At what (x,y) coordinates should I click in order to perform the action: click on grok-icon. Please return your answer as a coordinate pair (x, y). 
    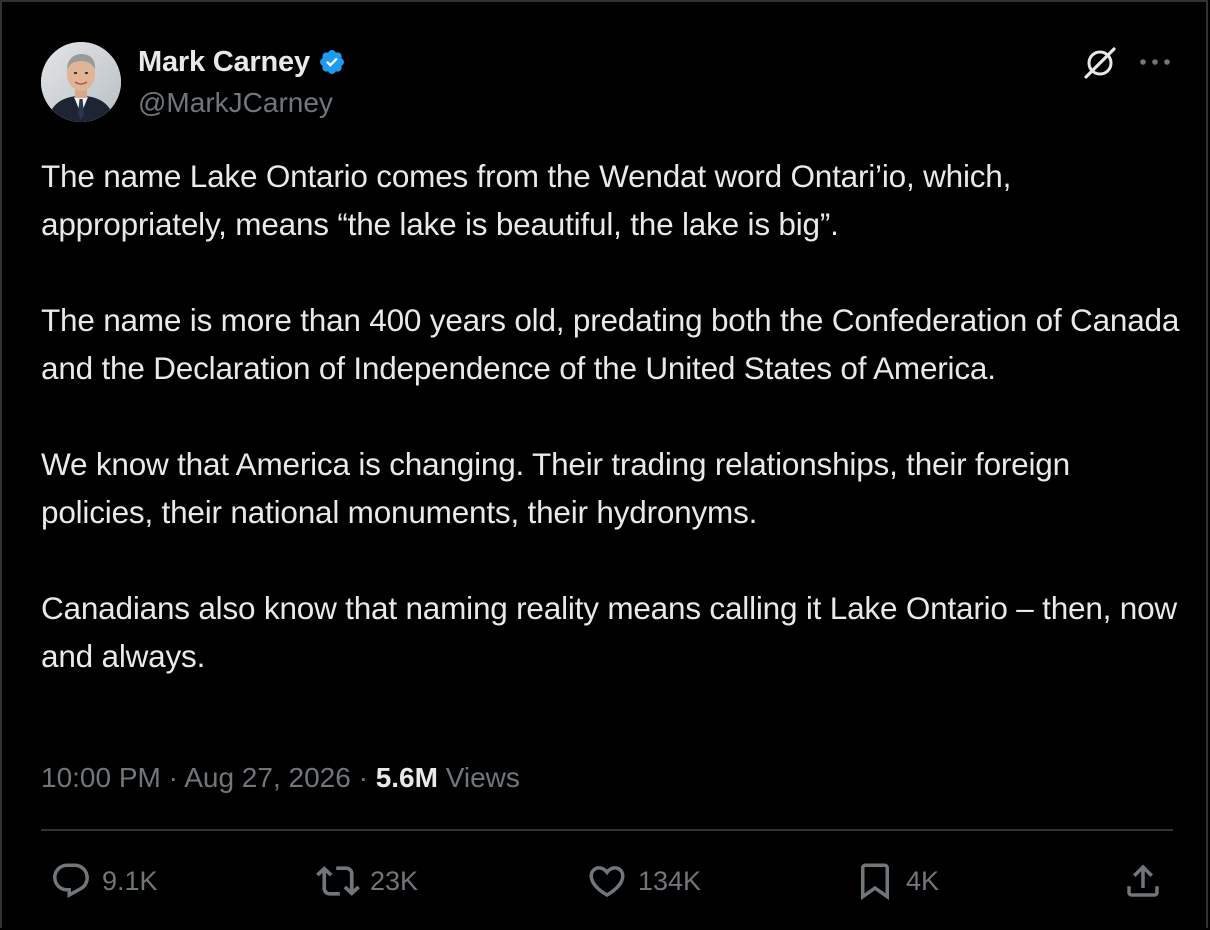
    Looking at the image, I should click on (1100, 63).